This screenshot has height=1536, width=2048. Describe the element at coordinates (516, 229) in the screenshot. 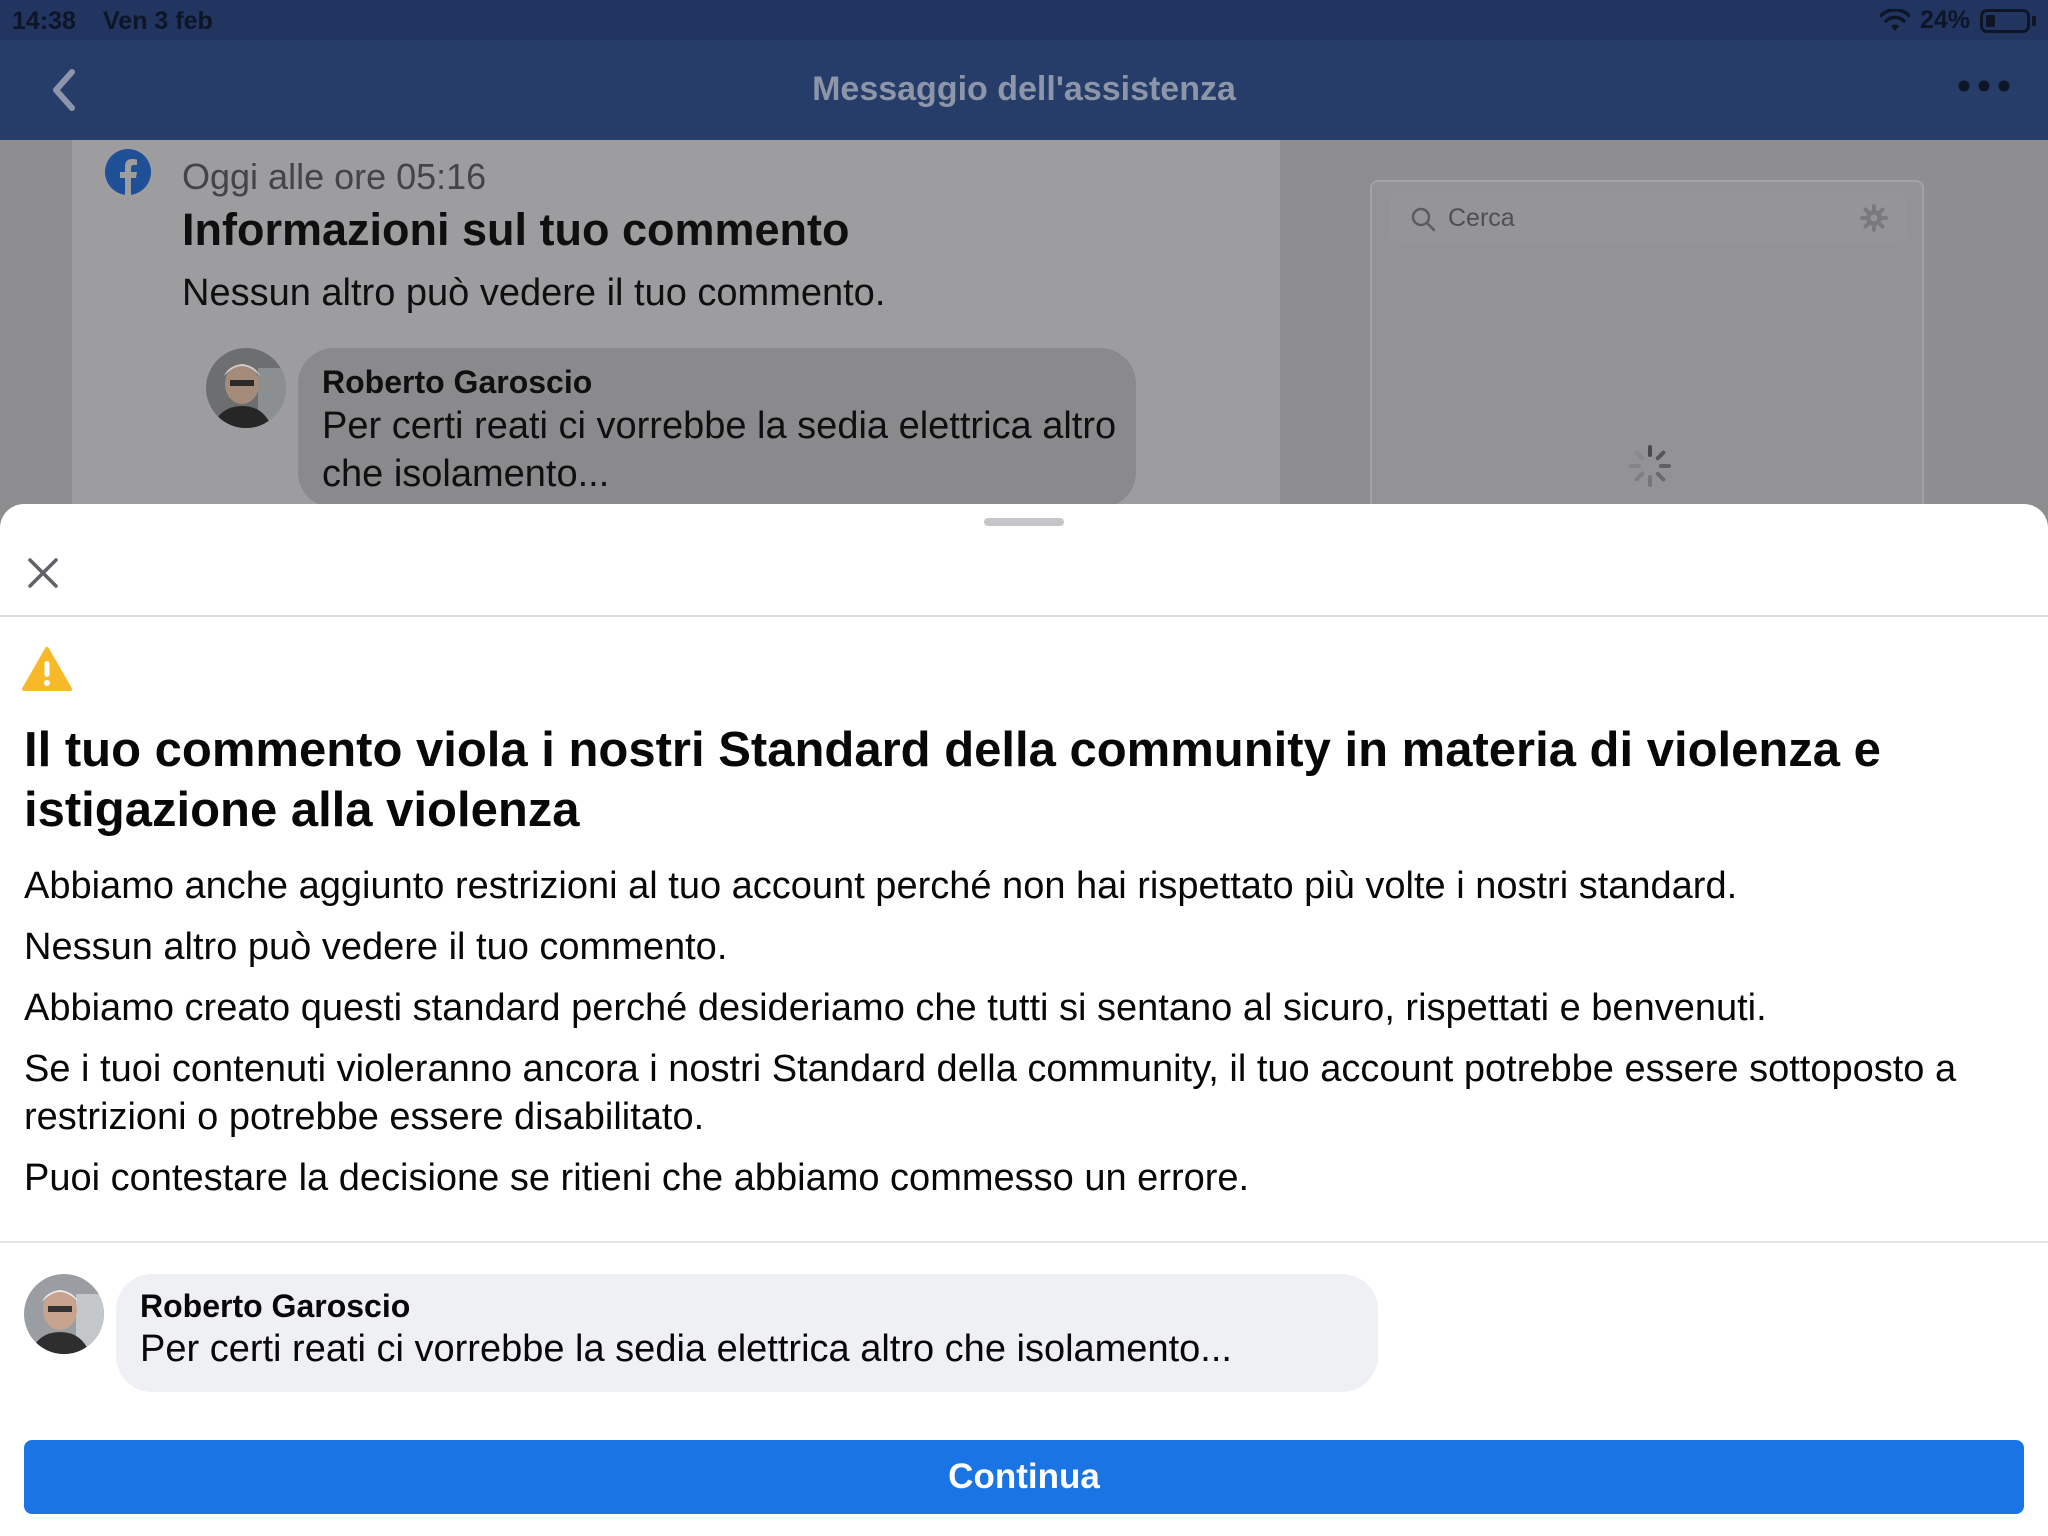

I see `message-title: Informazioni sul tuo commento` at that location.